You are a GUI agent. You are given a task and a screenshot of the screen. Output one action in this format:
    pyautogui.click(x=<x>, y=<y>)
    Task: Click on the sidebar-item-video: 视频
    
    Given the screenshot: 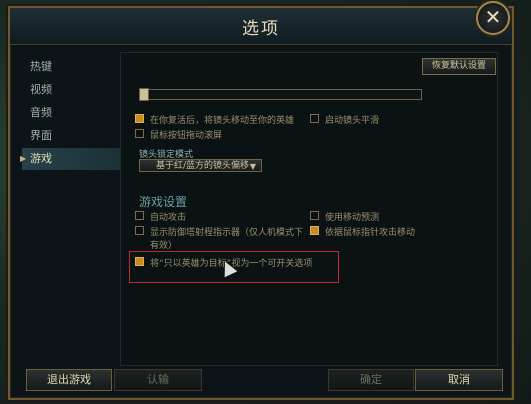 What is the action you would take?
    pyautogui.click(x=77, y=90)
    